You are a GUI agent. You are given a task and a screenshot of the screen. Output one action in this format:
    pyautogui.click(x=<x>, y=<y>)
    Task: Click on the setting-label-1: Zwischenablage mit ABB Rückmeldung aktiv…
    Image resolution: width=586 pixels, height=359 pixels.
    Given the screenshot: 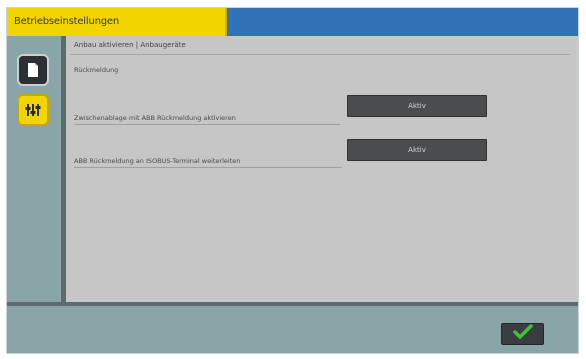 What is the action you would take?
    pyautogui.click(x=207, y=119)
    